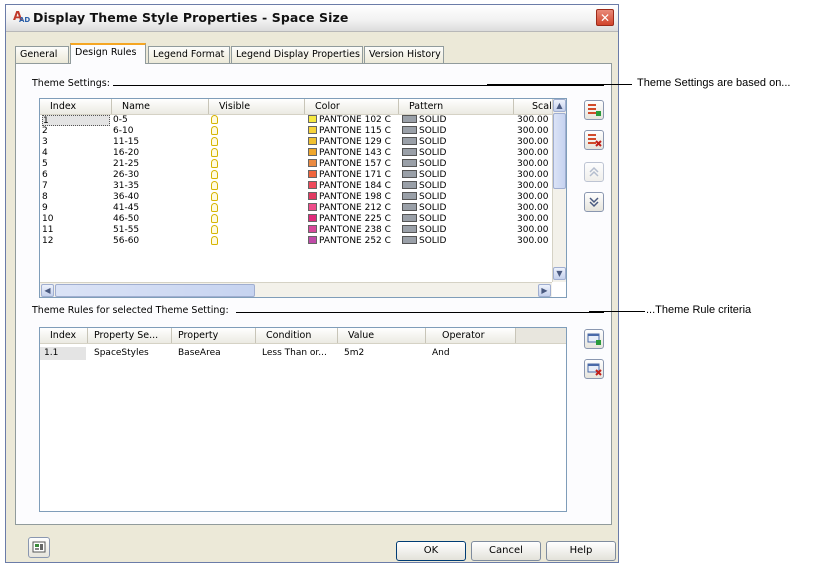 This screenshot has height=569, width=819. I want to click on cell-color: PANTONE 225 C, so click(355, 219).